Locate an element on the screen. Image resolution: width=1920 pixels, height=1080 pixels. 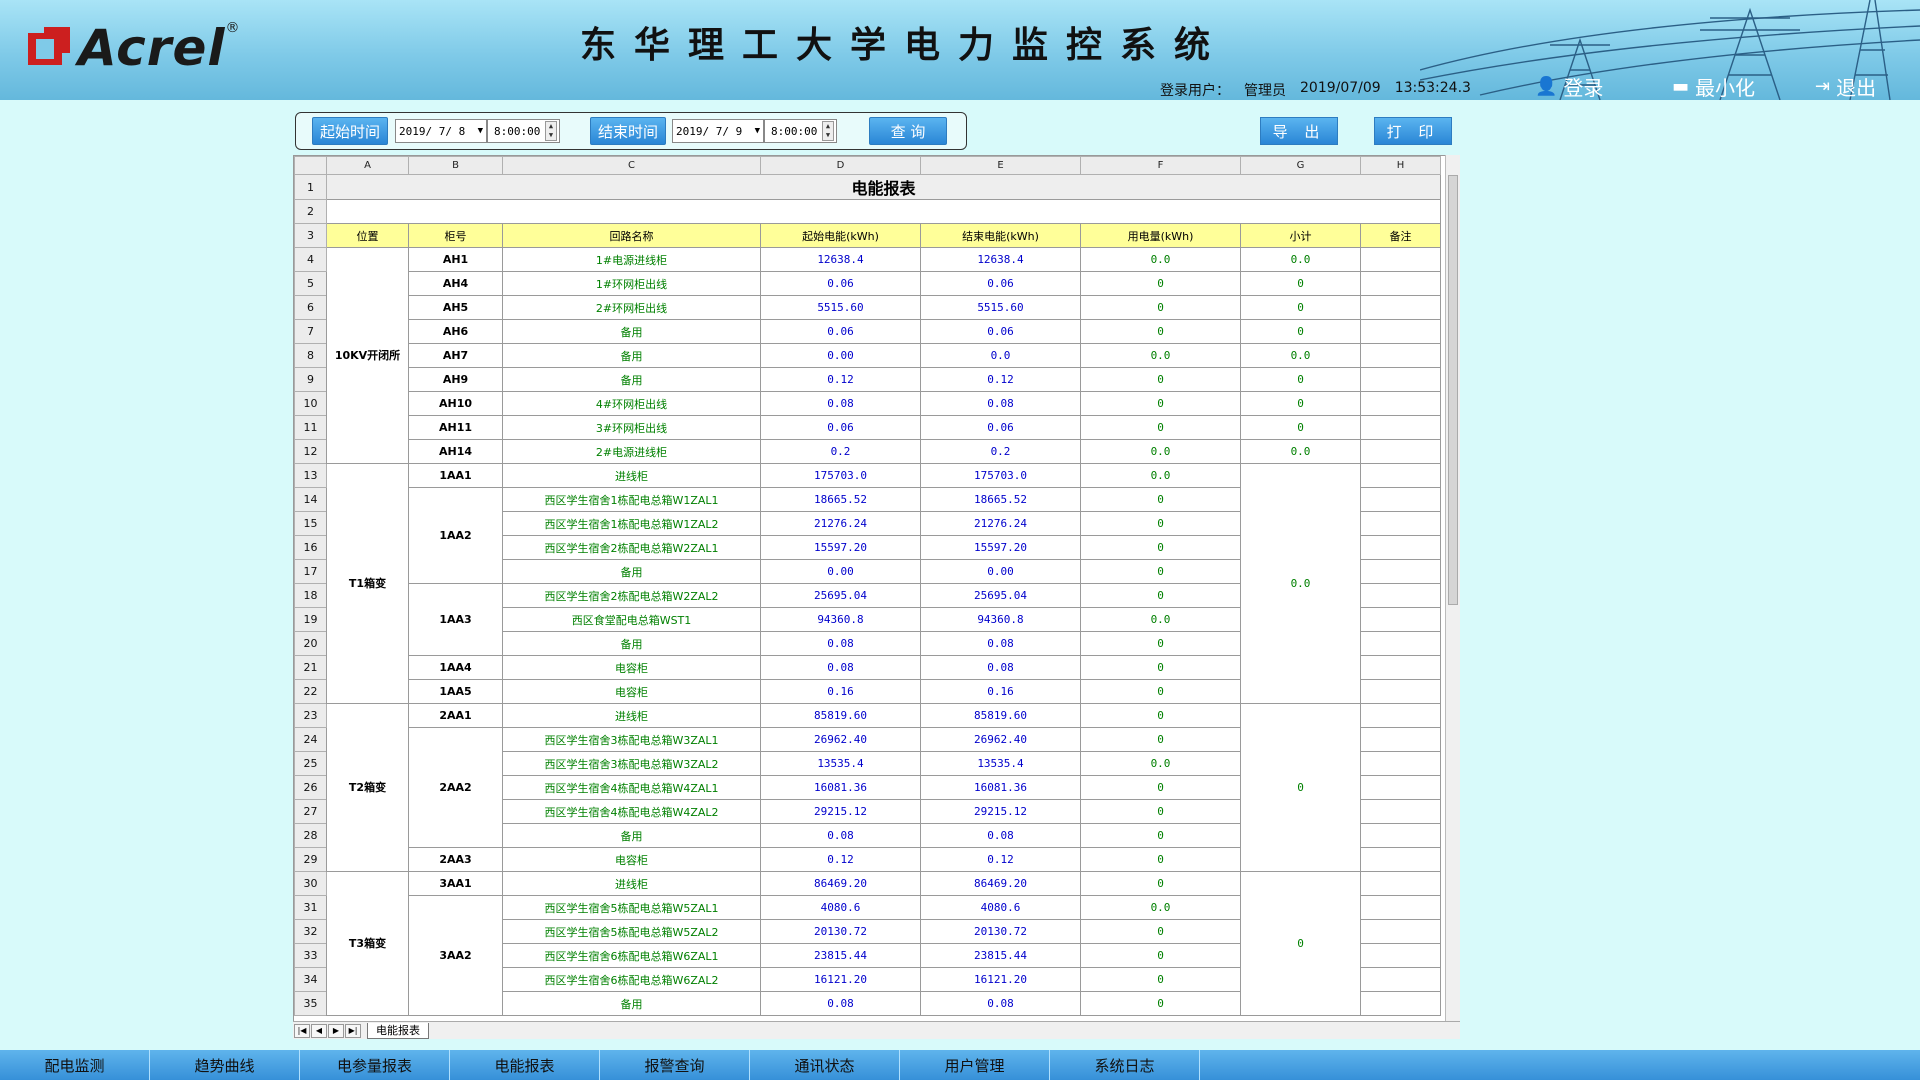
brand-logo: Acrel ® is located at coordinates (133, 48).